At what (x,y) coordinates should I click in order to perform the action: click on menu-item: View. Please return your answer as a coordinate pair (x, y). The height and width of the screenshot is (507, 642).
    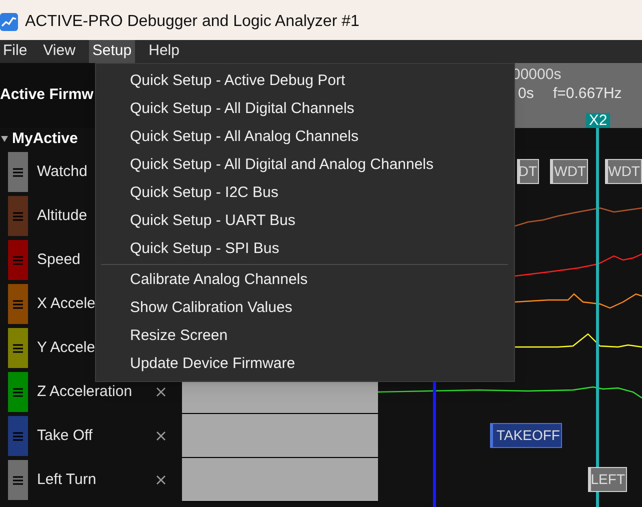
    Looking at the image, I should click on (59, 51).